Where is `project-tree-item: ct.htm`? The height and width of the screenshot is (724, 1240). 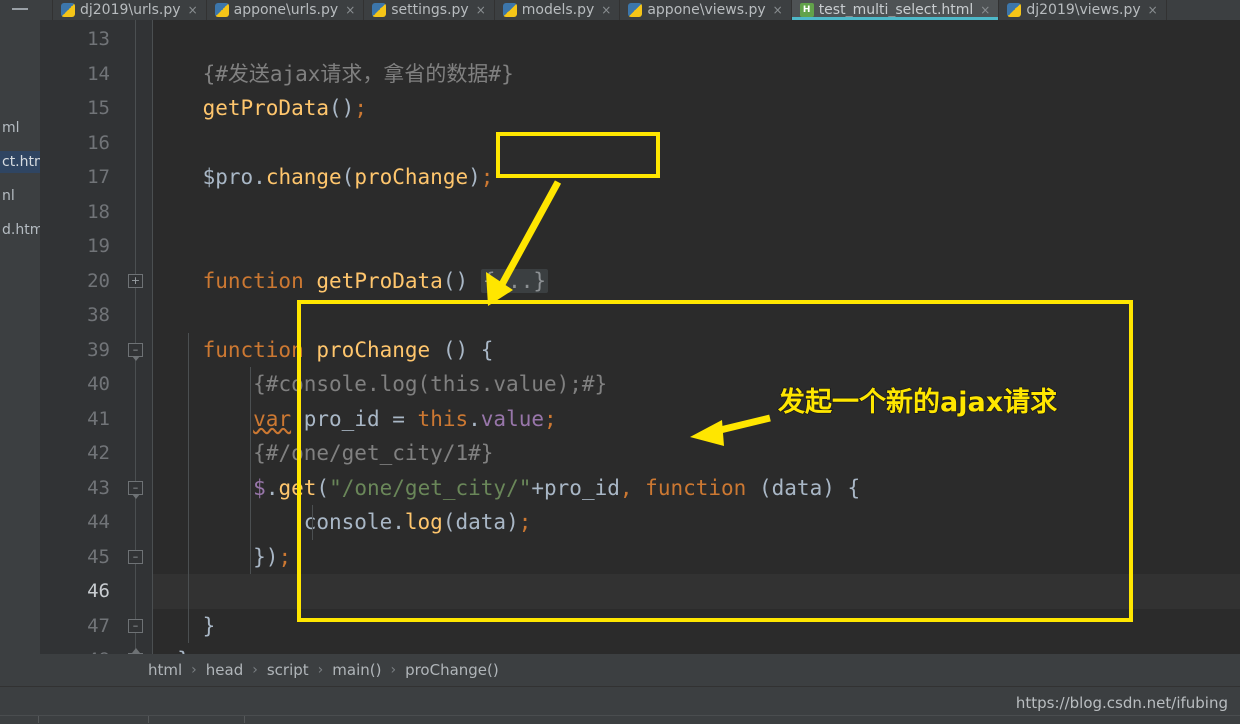 project-tree-item: ct.htm is located at coordinates (20, 162).